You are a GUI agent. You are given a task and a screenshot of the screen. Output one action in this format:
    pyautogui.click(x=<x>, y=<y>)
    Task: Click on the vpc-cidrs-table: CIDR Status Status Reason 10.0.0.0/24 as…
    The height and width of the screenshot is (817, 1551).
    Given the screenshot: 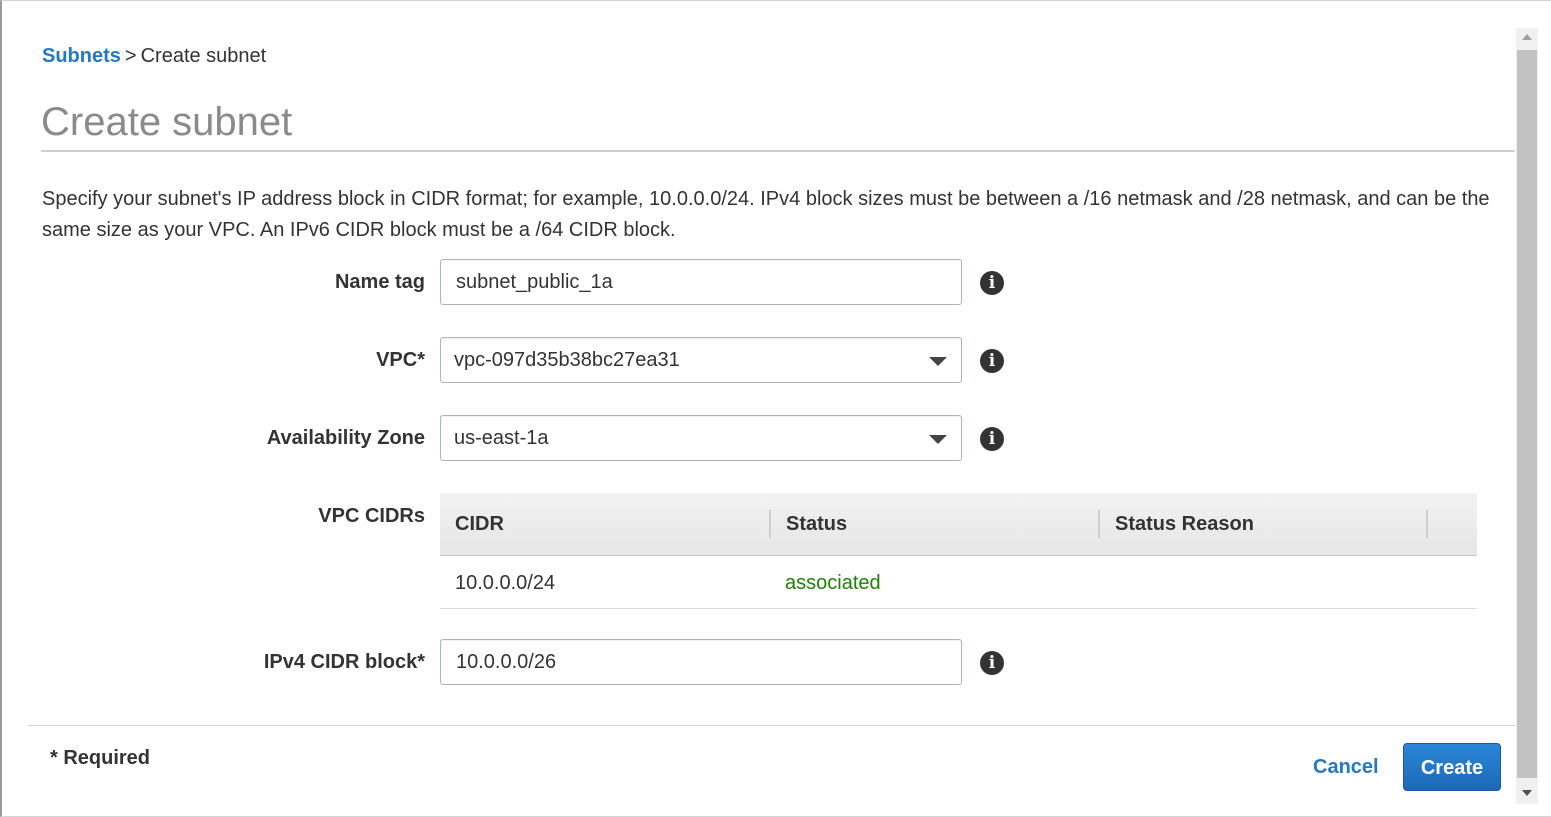 What is the action you would take?
    pyautogui.click(x=958, y=551)
    